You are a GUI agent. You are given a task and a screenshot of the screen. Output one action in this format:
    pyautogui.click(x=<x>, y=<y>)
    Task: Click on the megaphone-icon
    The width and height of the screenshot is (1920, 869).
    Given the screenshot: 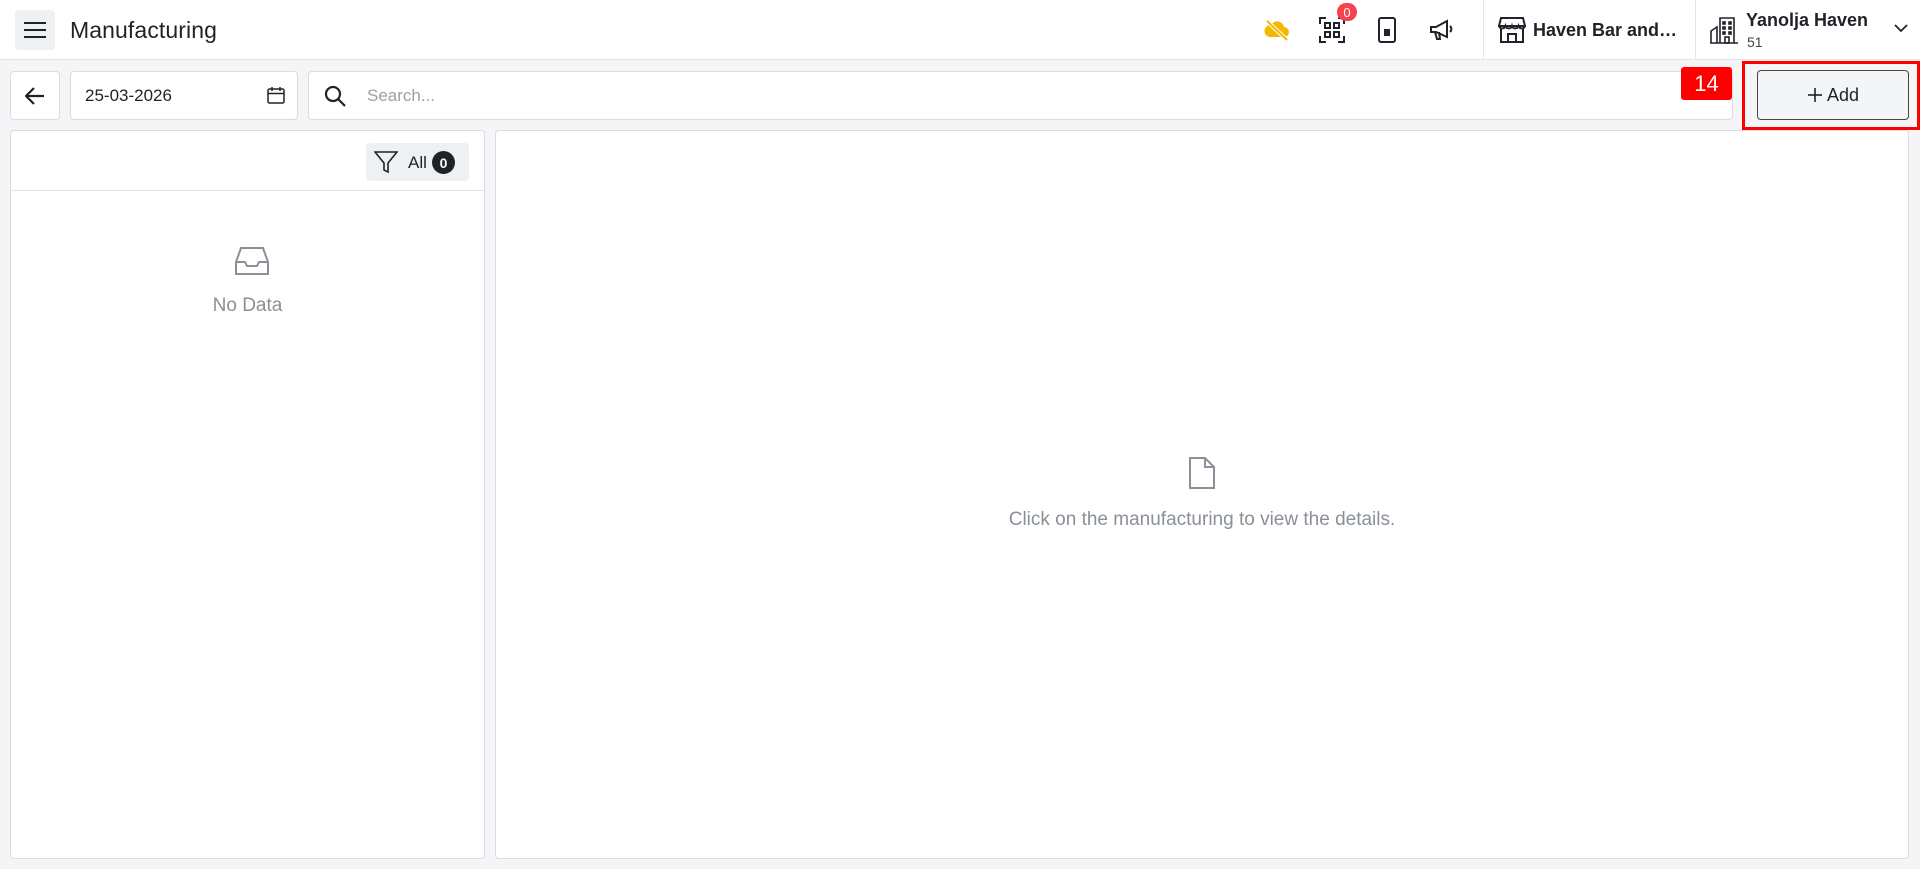 What is the action you would take?
    pyautogui.click(x=1441, y=29)
    